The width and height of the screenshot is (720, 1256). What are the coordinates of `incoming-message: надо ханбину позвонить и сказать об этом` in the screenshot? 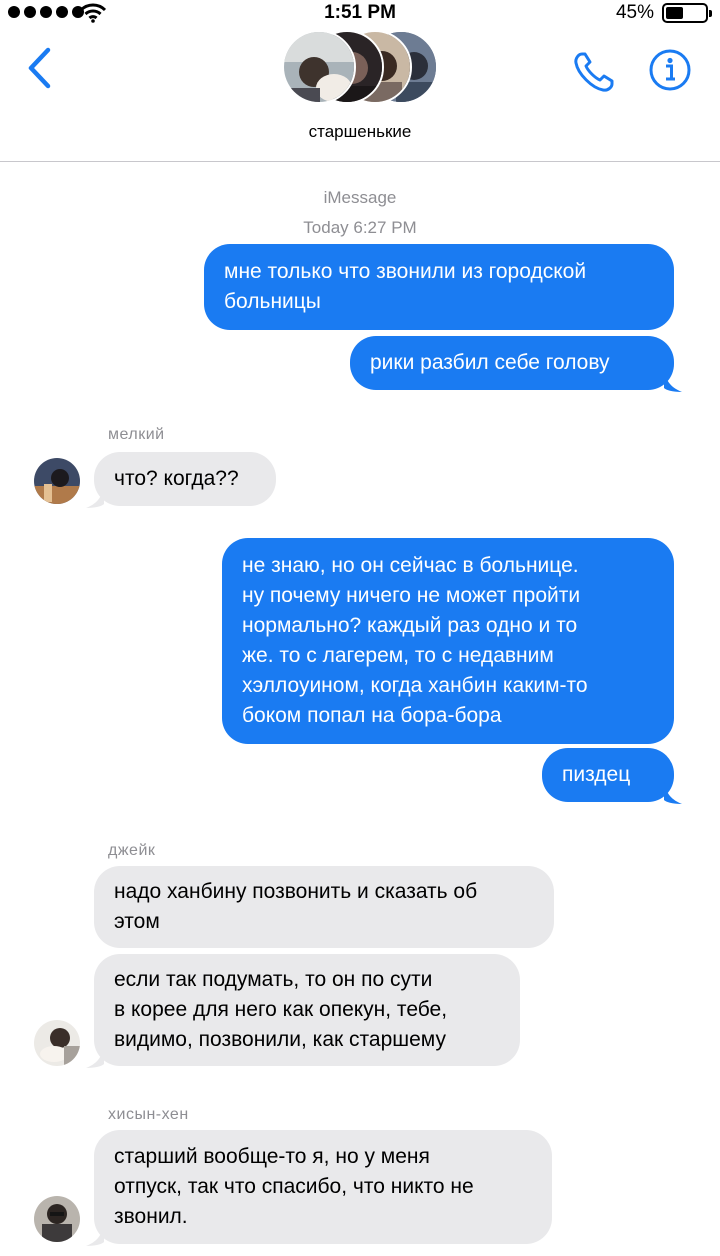 It's located at (324, 907).